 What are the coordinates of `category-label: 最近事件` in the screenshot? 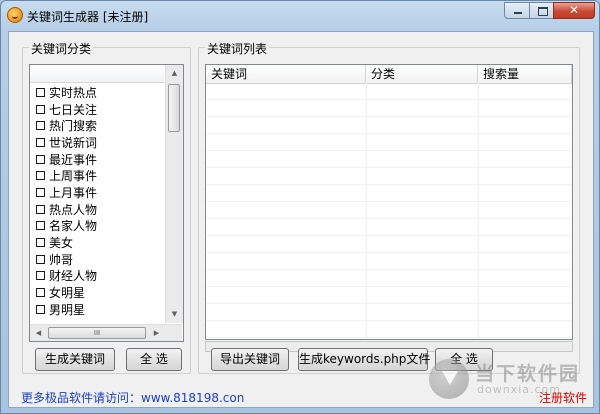 It's located at (73, 159).